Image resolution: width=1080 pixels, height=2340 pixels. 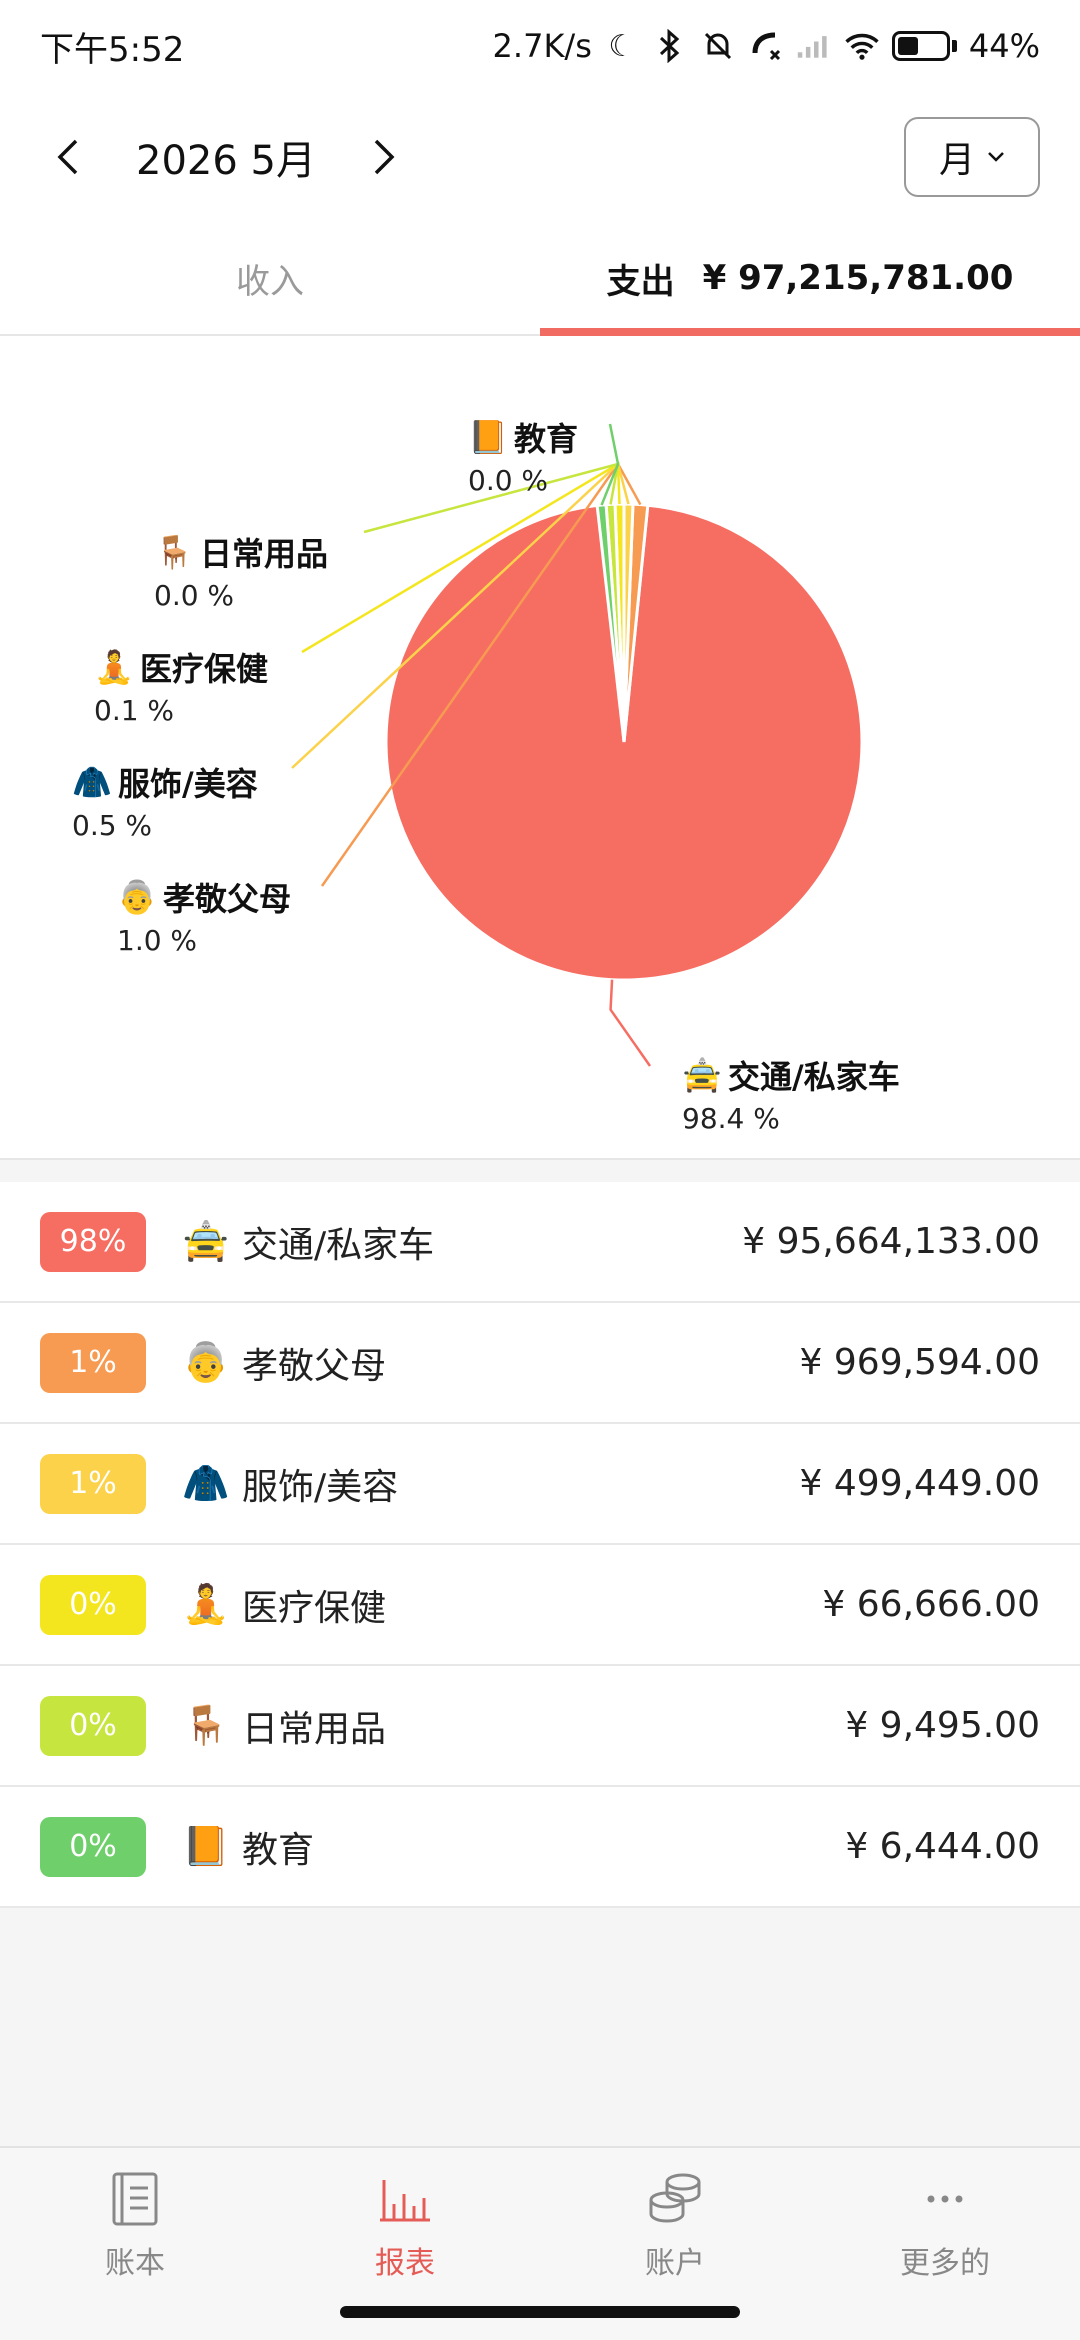 What do you see at coordinates (270, 281) in the screenshot?
I see `tab-income-label: 收入` at bounding box center [270, 281].